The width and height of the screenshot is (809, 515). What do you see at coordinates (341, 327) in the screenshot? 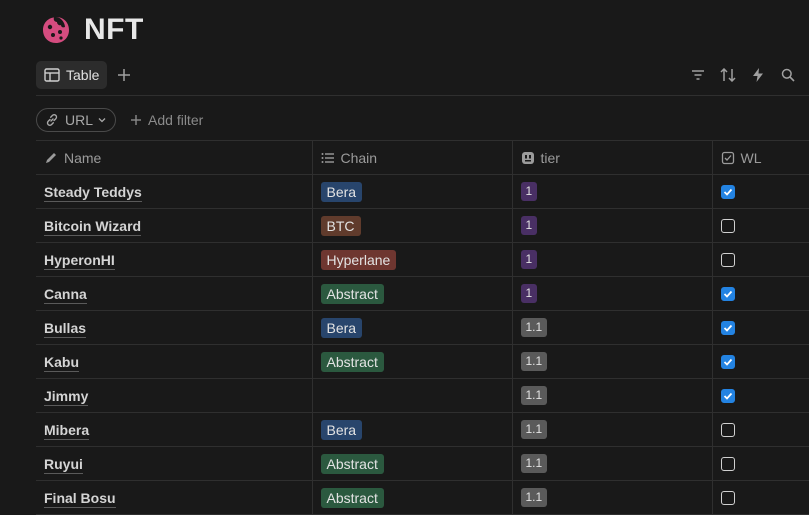
I see `chain-tag: Bera` at bounding box center [341, 327].